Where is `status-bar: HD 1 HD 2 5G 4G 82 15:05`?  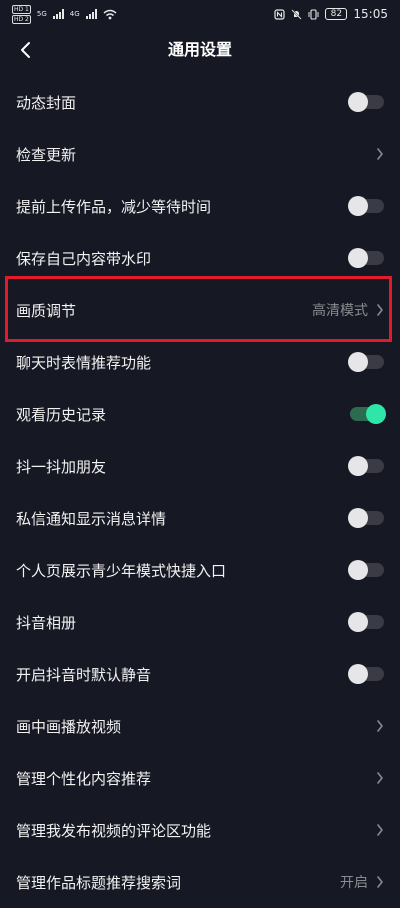
status-bar: HD 1 HD 2 5G 4G 82 15:05 is located at coordinates (200, 14).